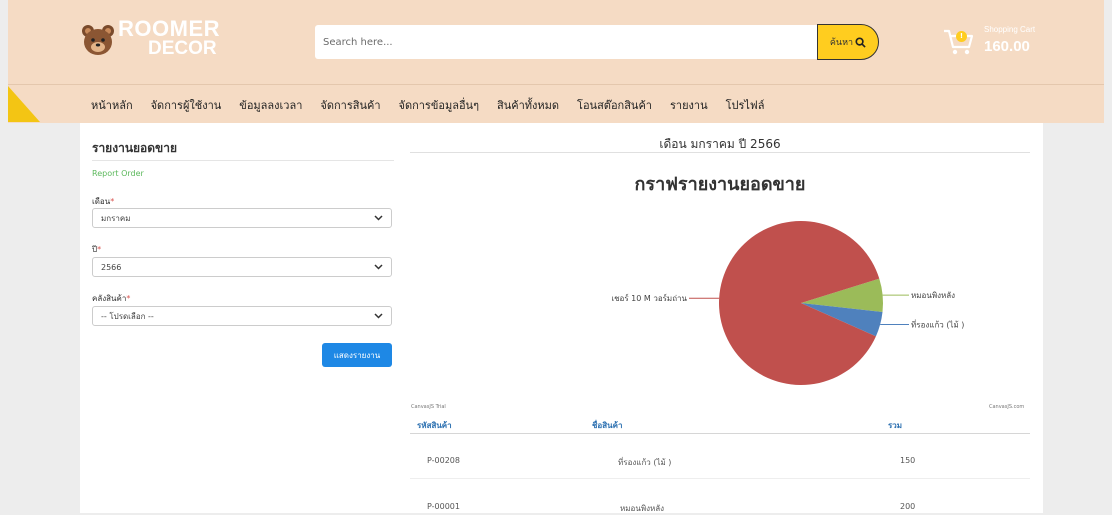  I want to click on logo-text-secondary: DECOR, so click(182, 48).